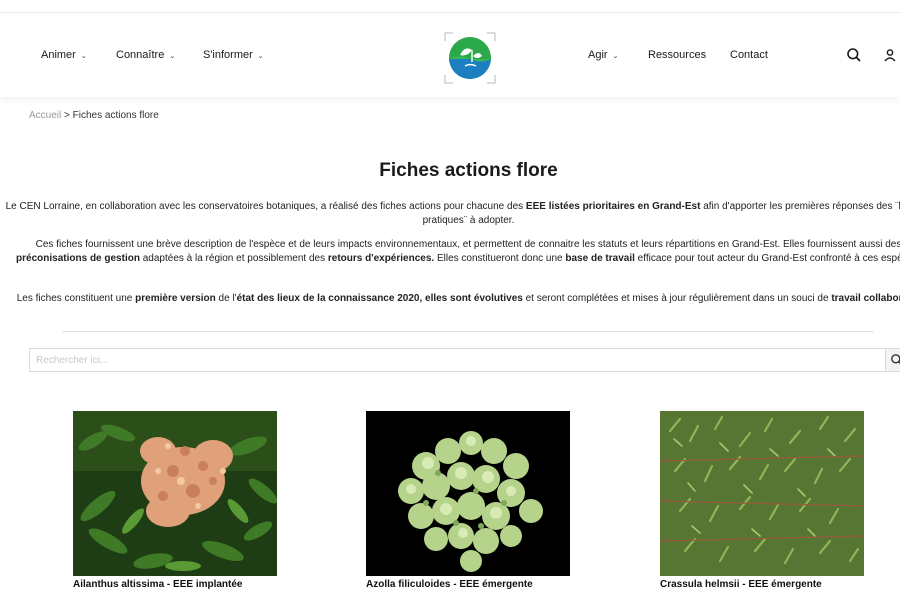 The image size is (900, 589). I want to click on header-search-button, so click(854, 55).